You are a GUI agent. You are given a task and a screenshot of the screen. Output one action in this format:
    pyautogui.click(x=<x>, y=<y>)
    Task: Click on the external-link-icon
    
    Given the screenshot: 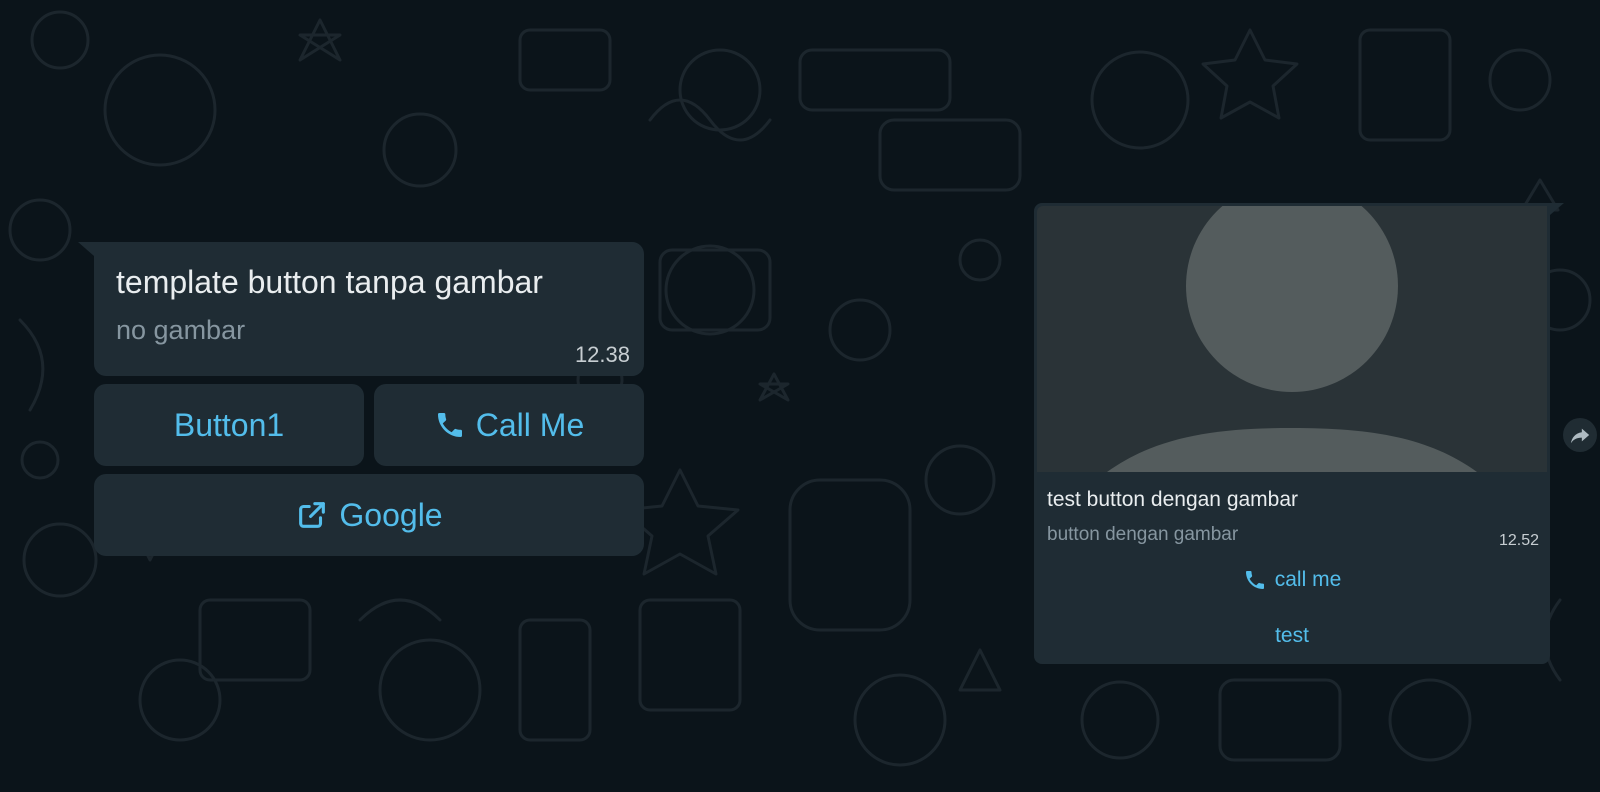 What is the action you would take?
    pyautogui.click(x=312, y=515)
    